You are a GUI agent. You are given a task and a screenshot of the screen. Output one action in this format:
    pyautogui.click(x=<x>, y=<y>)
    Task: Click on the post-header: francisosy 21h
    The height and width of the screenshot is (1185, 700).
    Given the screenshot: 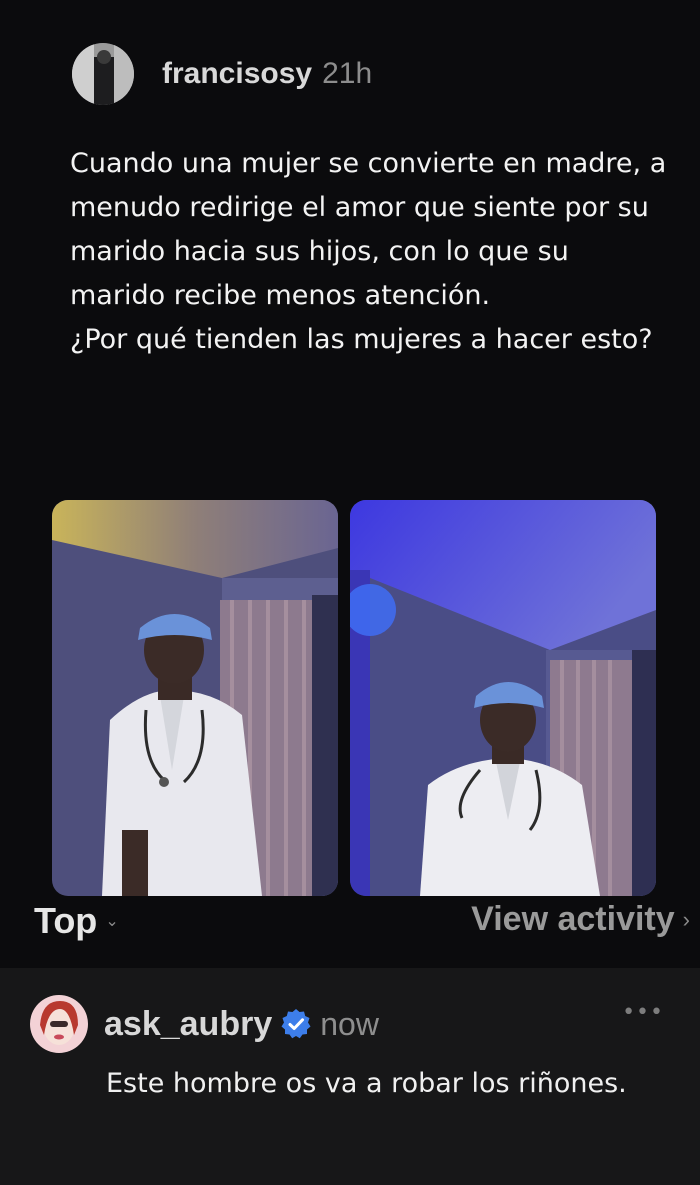 What is the action you would take?
    pyautogui.click(x=222, y=74)
    